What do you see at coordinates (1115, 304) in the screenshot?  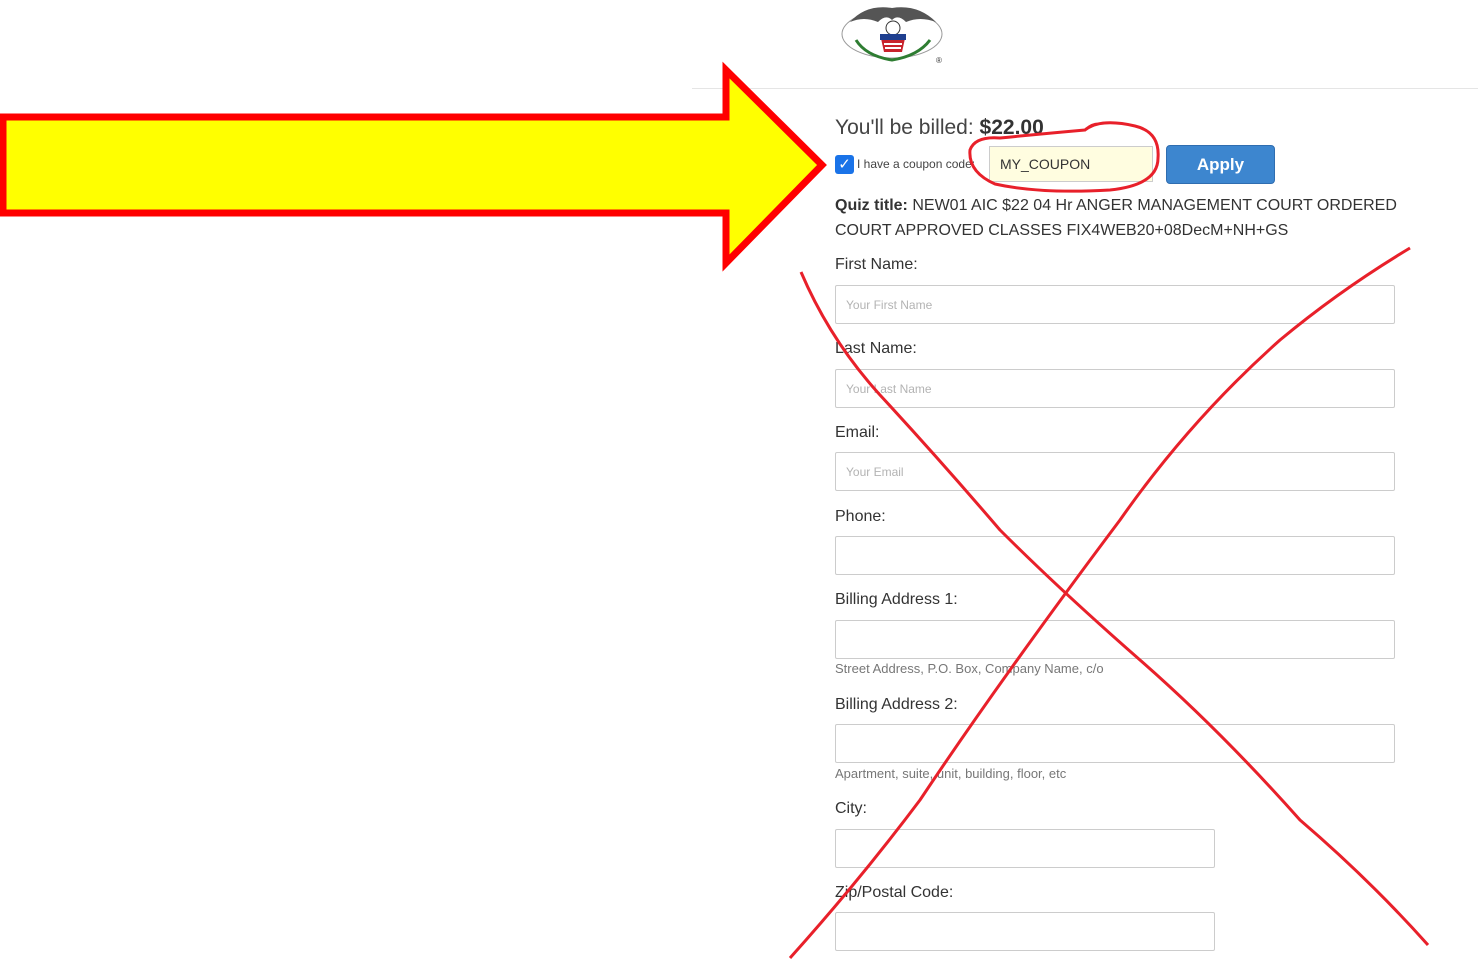 I see `first-name-field` at bounding box center [1115, 304].